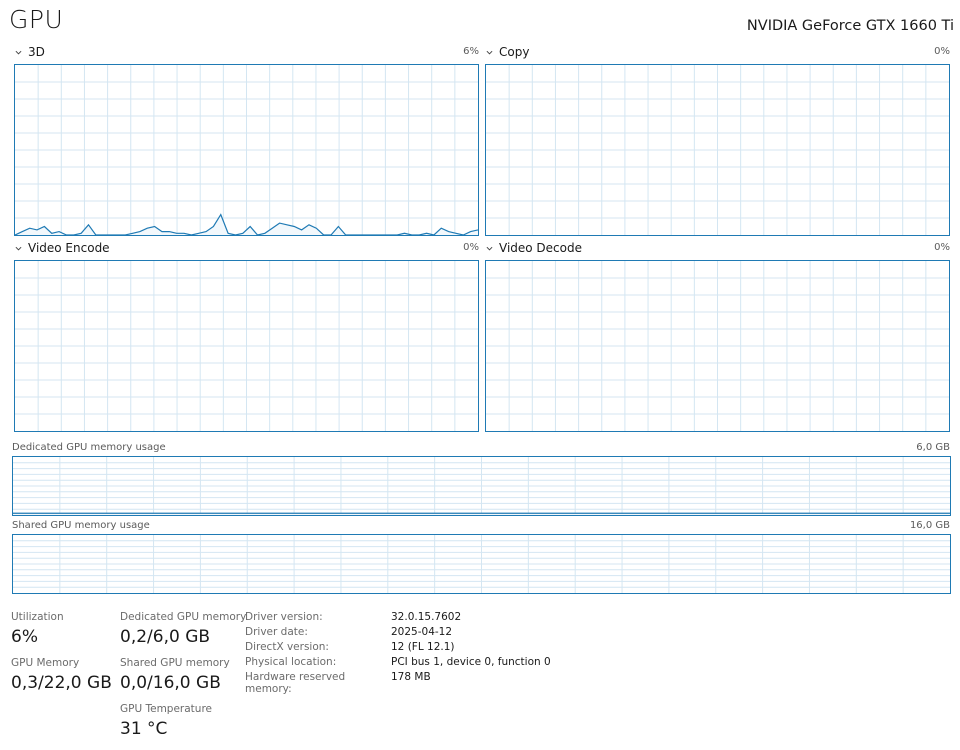 This screenshot has width=960, height=750. I want to click on detail-value: PCI bus 1, device 0, function 0, so click(471, 662).